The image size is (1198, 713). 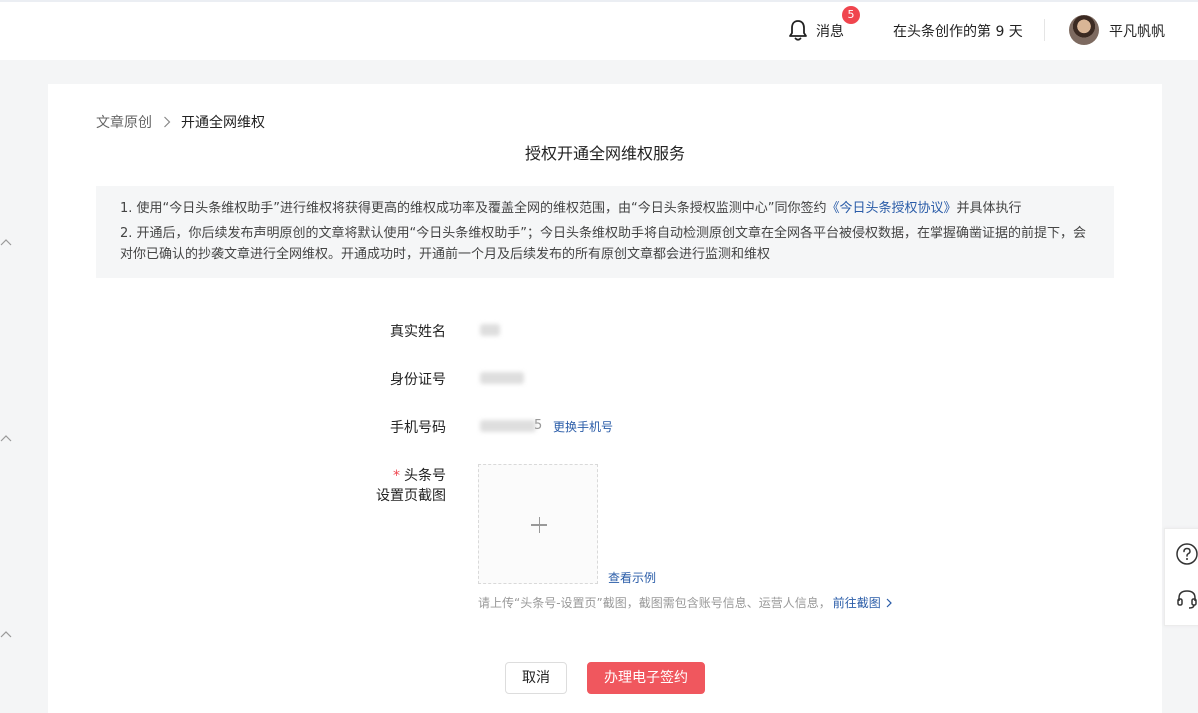 What do you see at coordinates (1044, 30) in the screenshot?
I see `header-divider` at bounding box center [1044, 30].